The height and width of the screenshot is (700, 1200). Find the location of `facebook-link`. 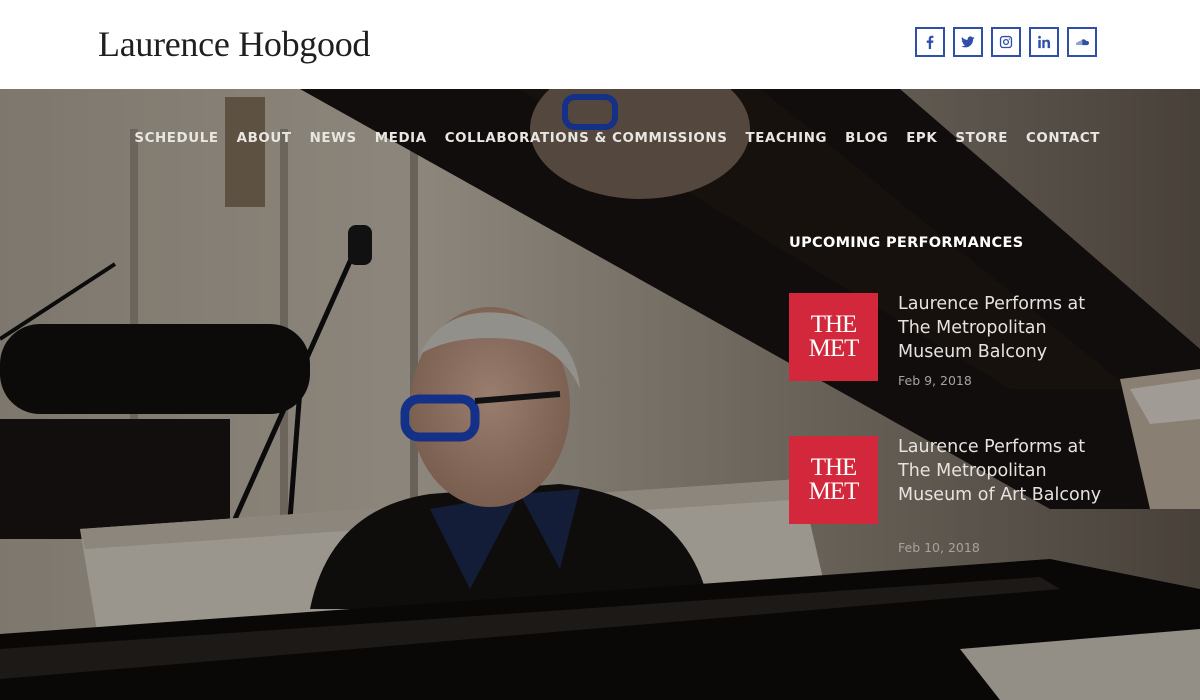

facebook-link is located at coordinates (930, 42).